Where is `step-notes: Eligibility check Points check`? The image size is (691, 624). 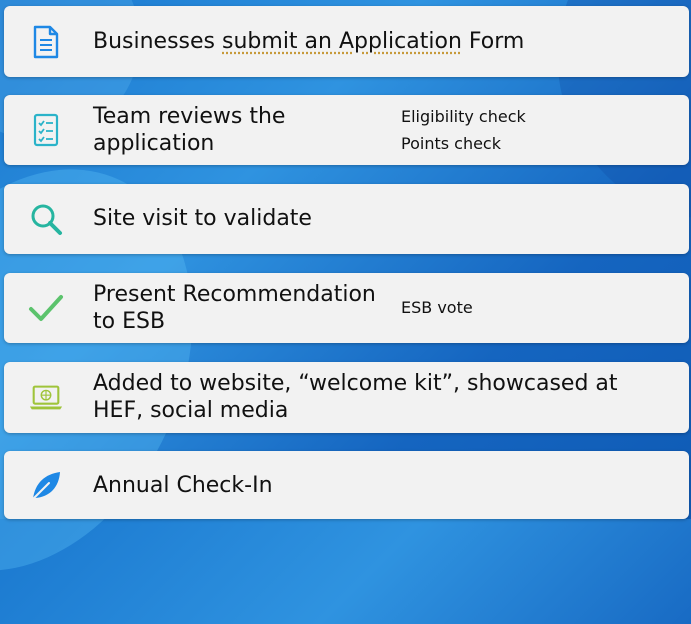 step-notes: Eligibility check Points check is located at coordinates (463, 130).